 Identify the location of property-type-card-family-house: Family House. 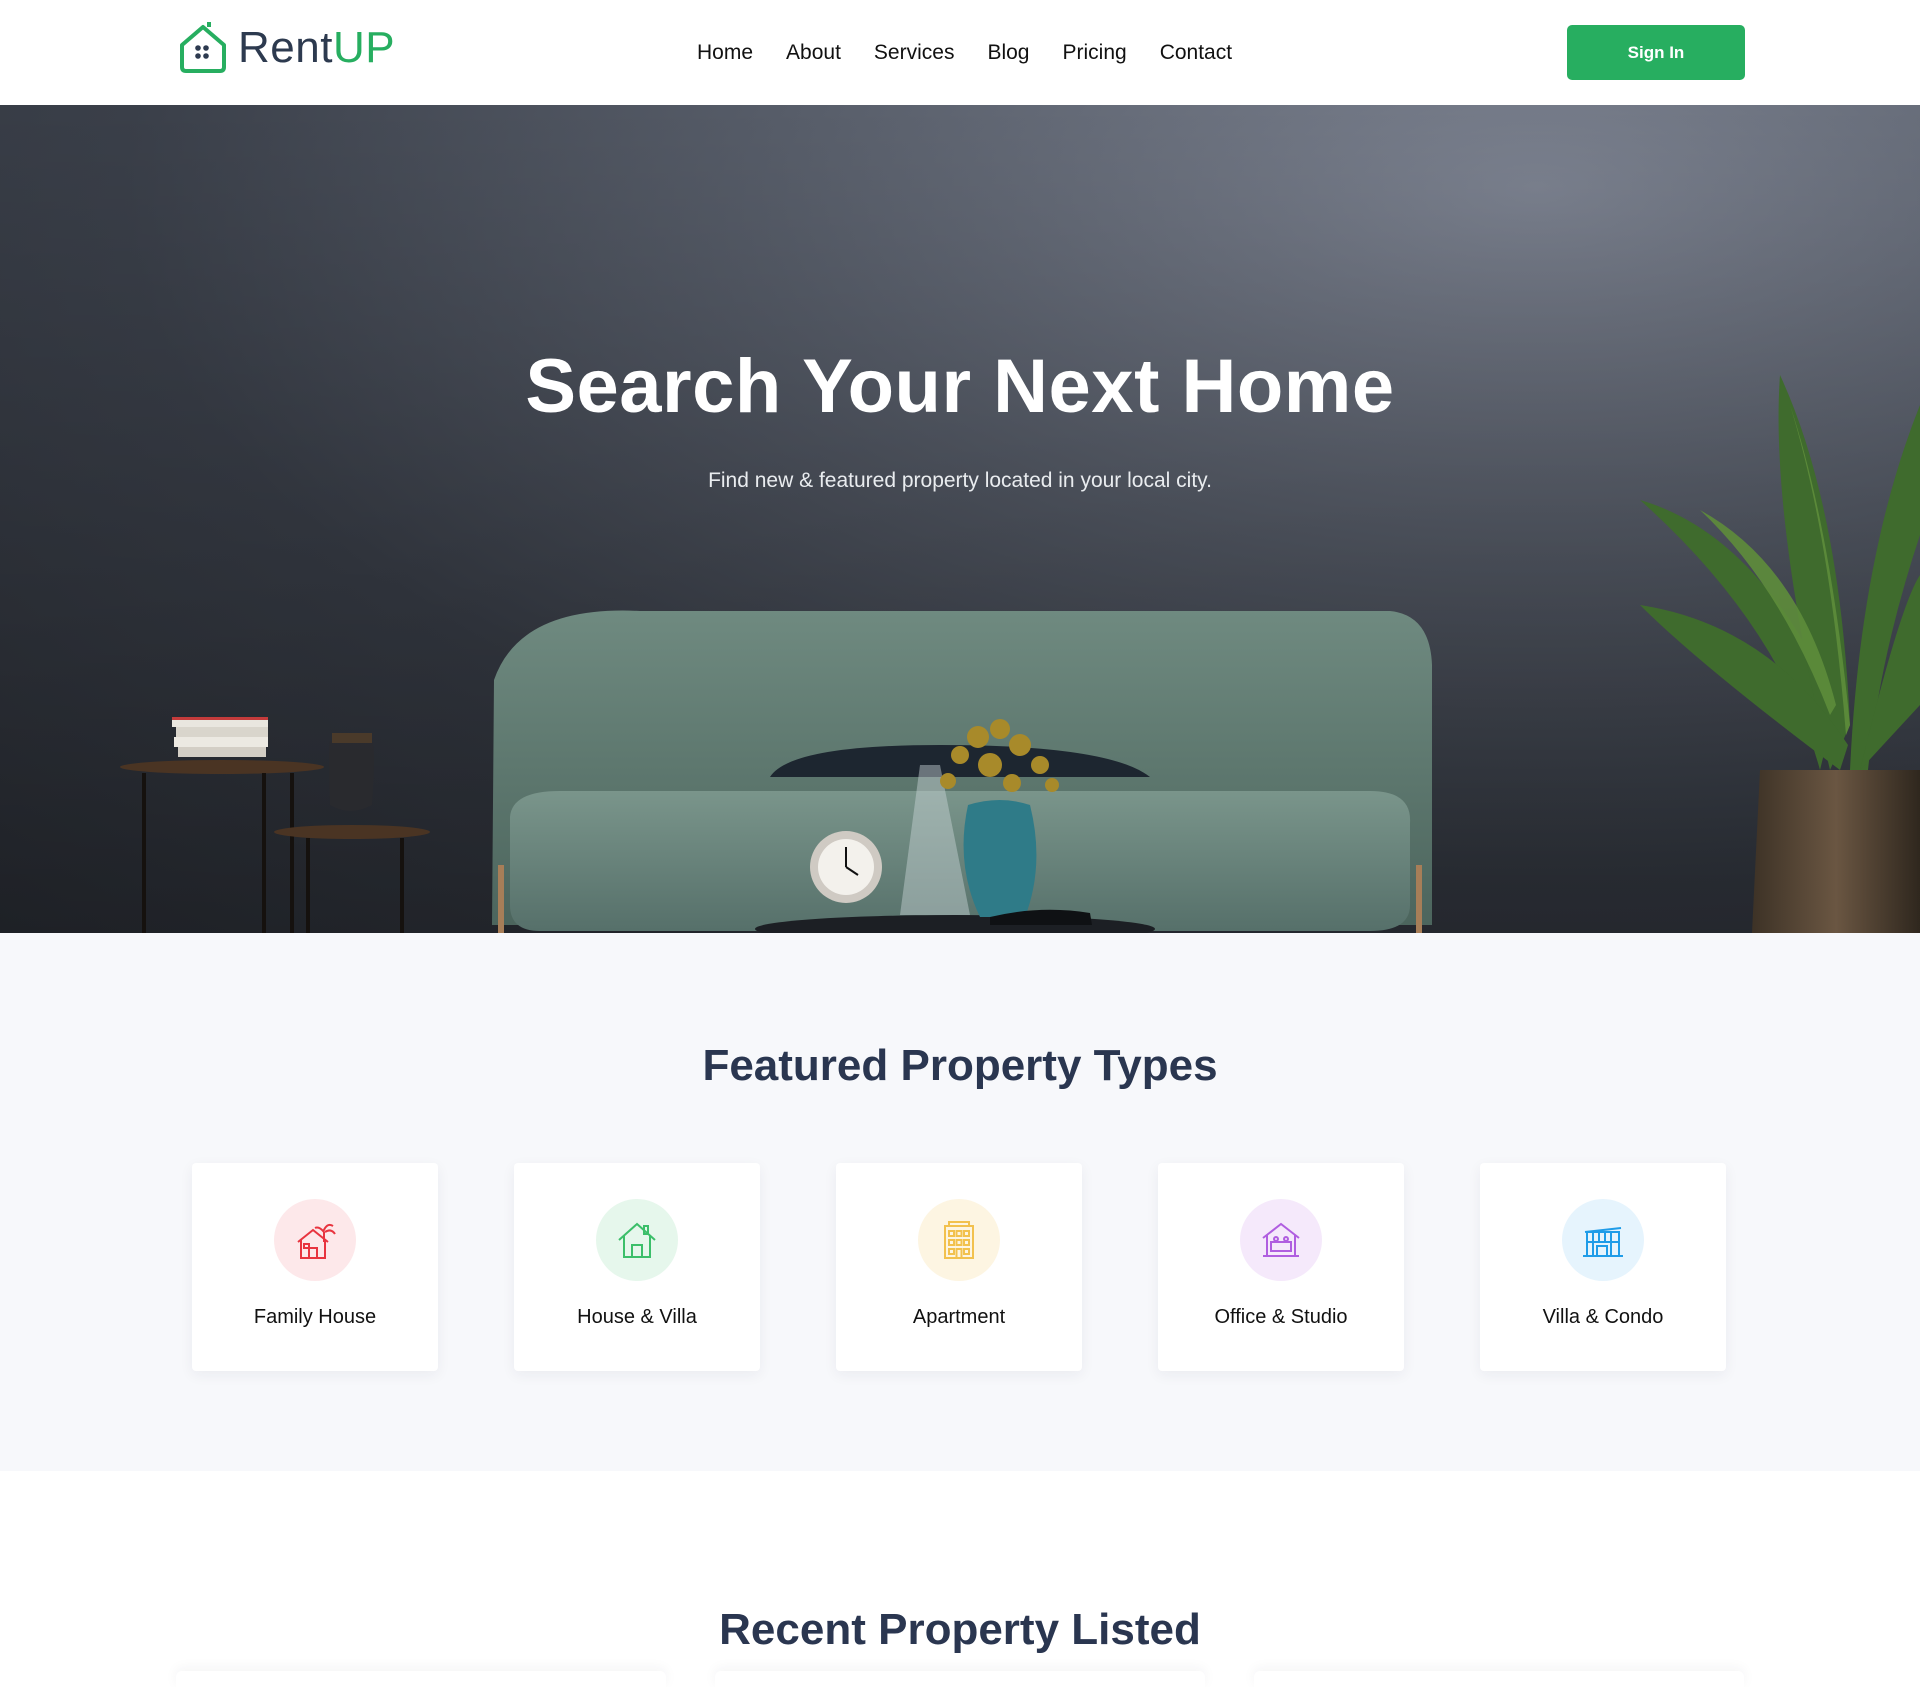
(315, 1267).